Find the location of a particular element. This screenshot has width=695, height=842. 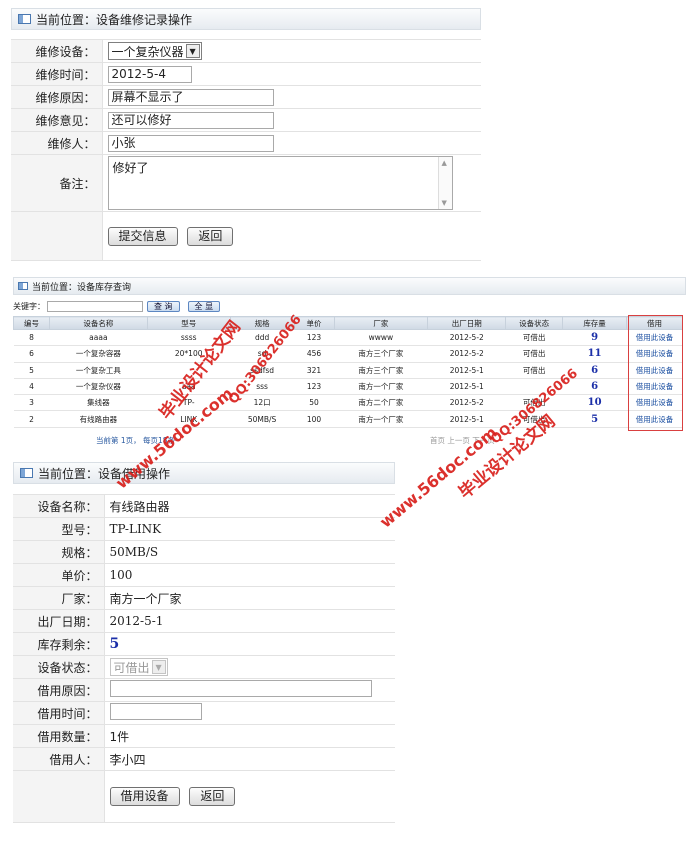

repair-opinion-input: 还可以修好 is located at coordinates (190, 120).